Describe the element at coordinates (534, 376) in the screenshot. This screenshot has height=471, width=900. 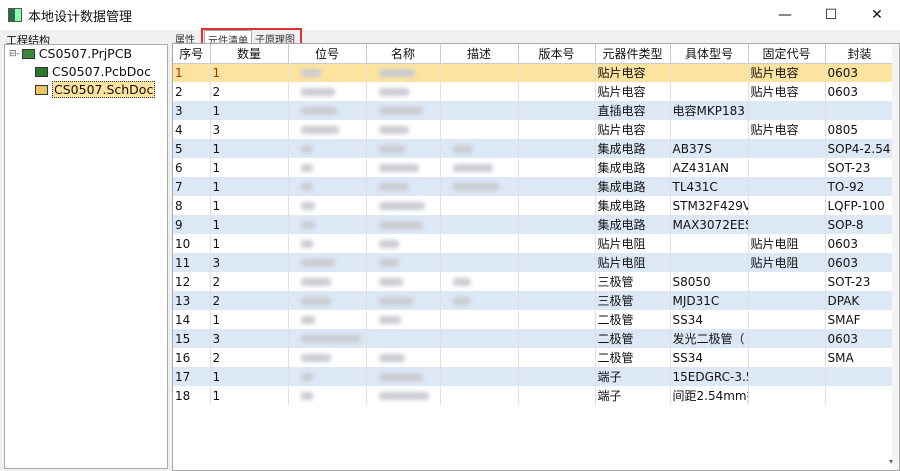
I see `table-row: 17 1 端子 15EDGRC-3.5` at that location.